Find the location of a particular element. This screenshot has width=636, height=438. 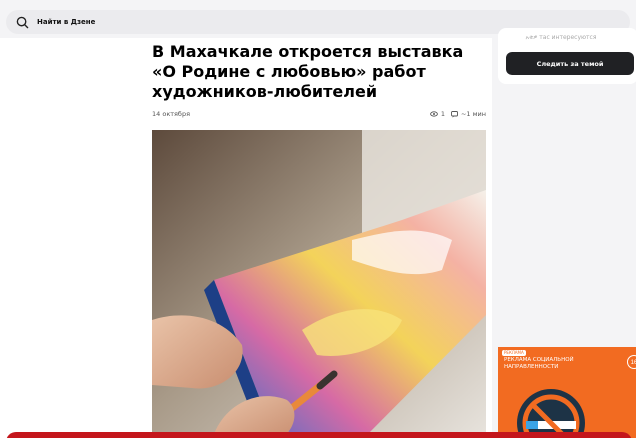

eye-icon is located at coordinates (433, 114).